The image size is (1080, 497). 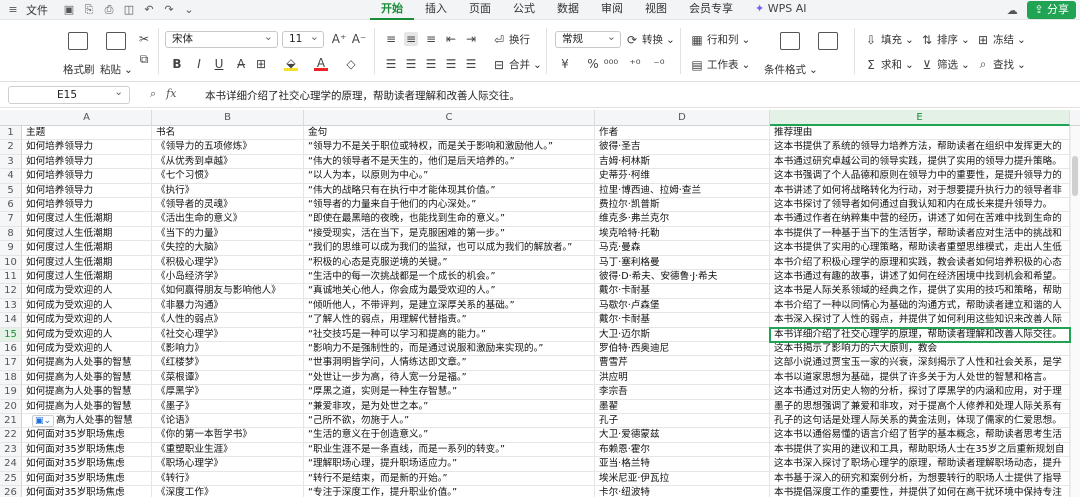 What do you see at coordinates (449, 478) in the screenshot?
I see `table-cell: “转行不是结束，而是新的开始。”` at bounding box center [449, 478].